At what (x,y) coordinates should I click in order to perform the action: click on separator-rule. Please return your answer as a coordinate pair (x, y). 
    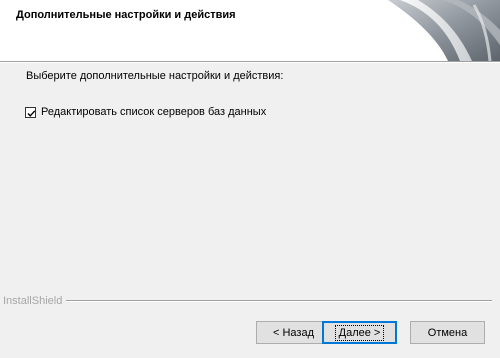
    Looking at the image, I should click on (279, 301).